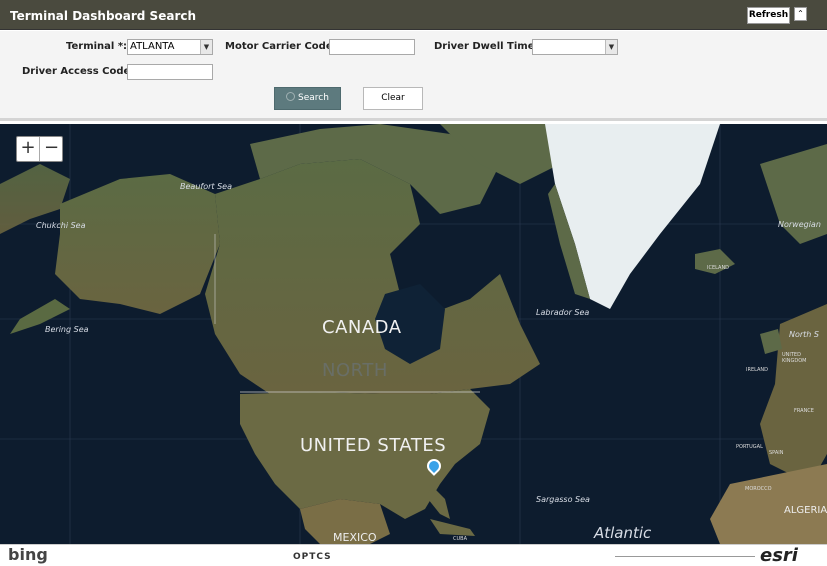 The image size is (827, 566). What do you see at coordinates (799, 224) in the screenshot?
I see `map-label-norwegian: Norwegian` at bounding box center [799, 224].